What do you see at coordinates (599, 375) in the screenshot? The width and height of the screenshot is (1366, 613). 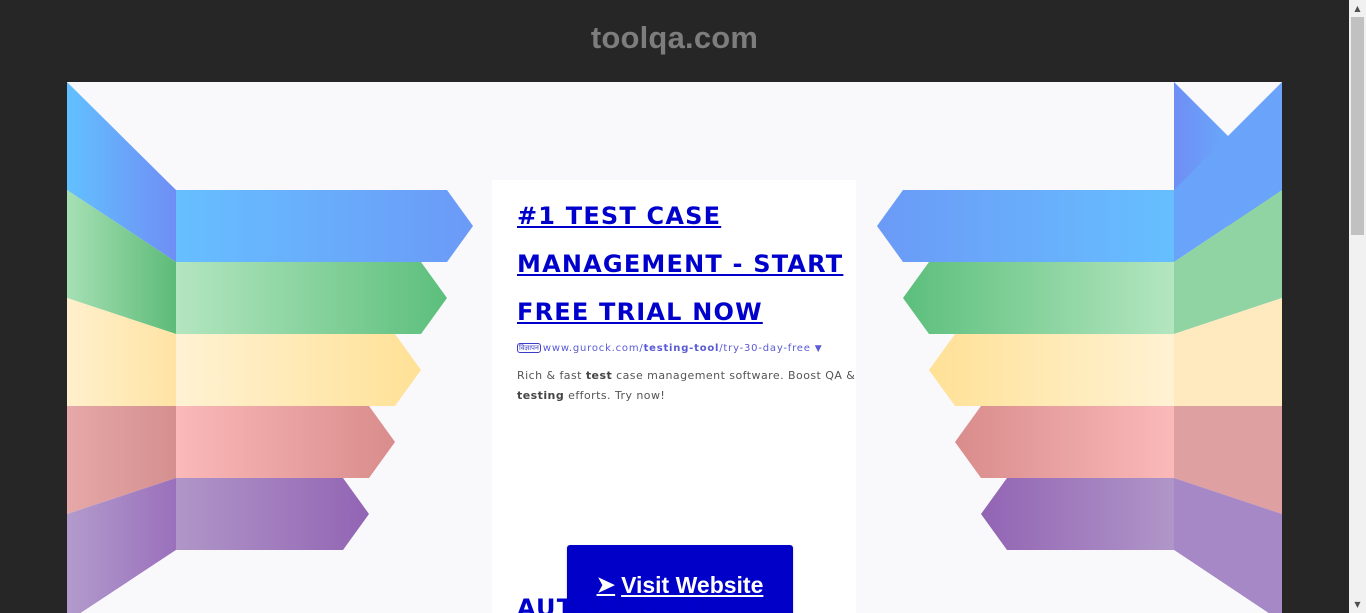 I see `ad-desc-bold-1: test` at bounding box center [599, 375].